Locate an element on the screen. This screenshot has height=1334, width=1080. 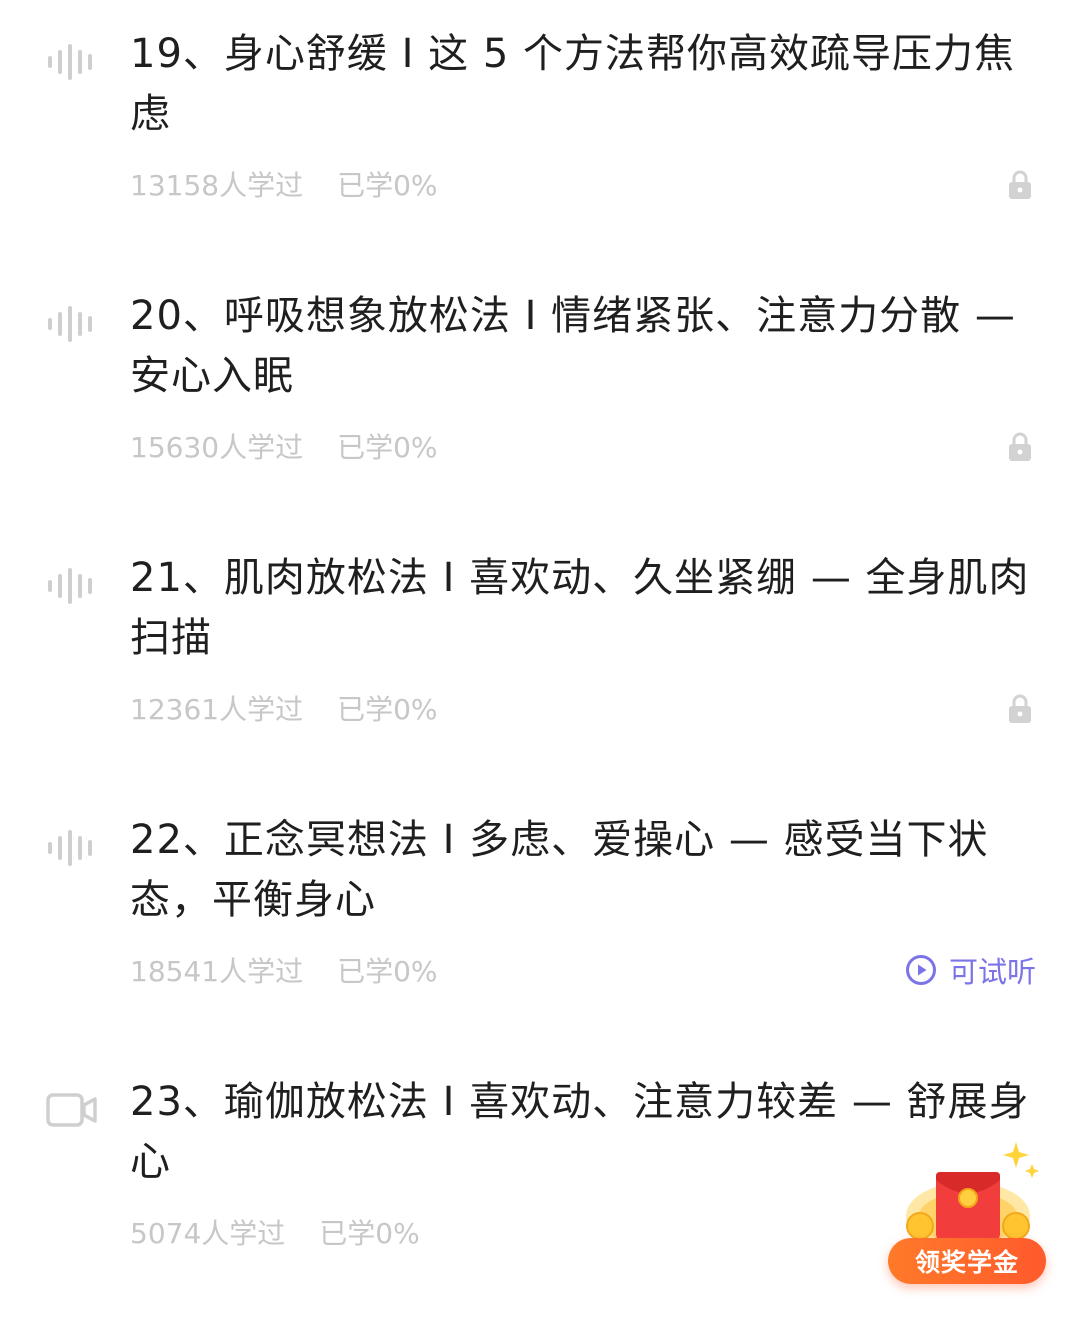
video-icon is located at coordinates (71, 1110).